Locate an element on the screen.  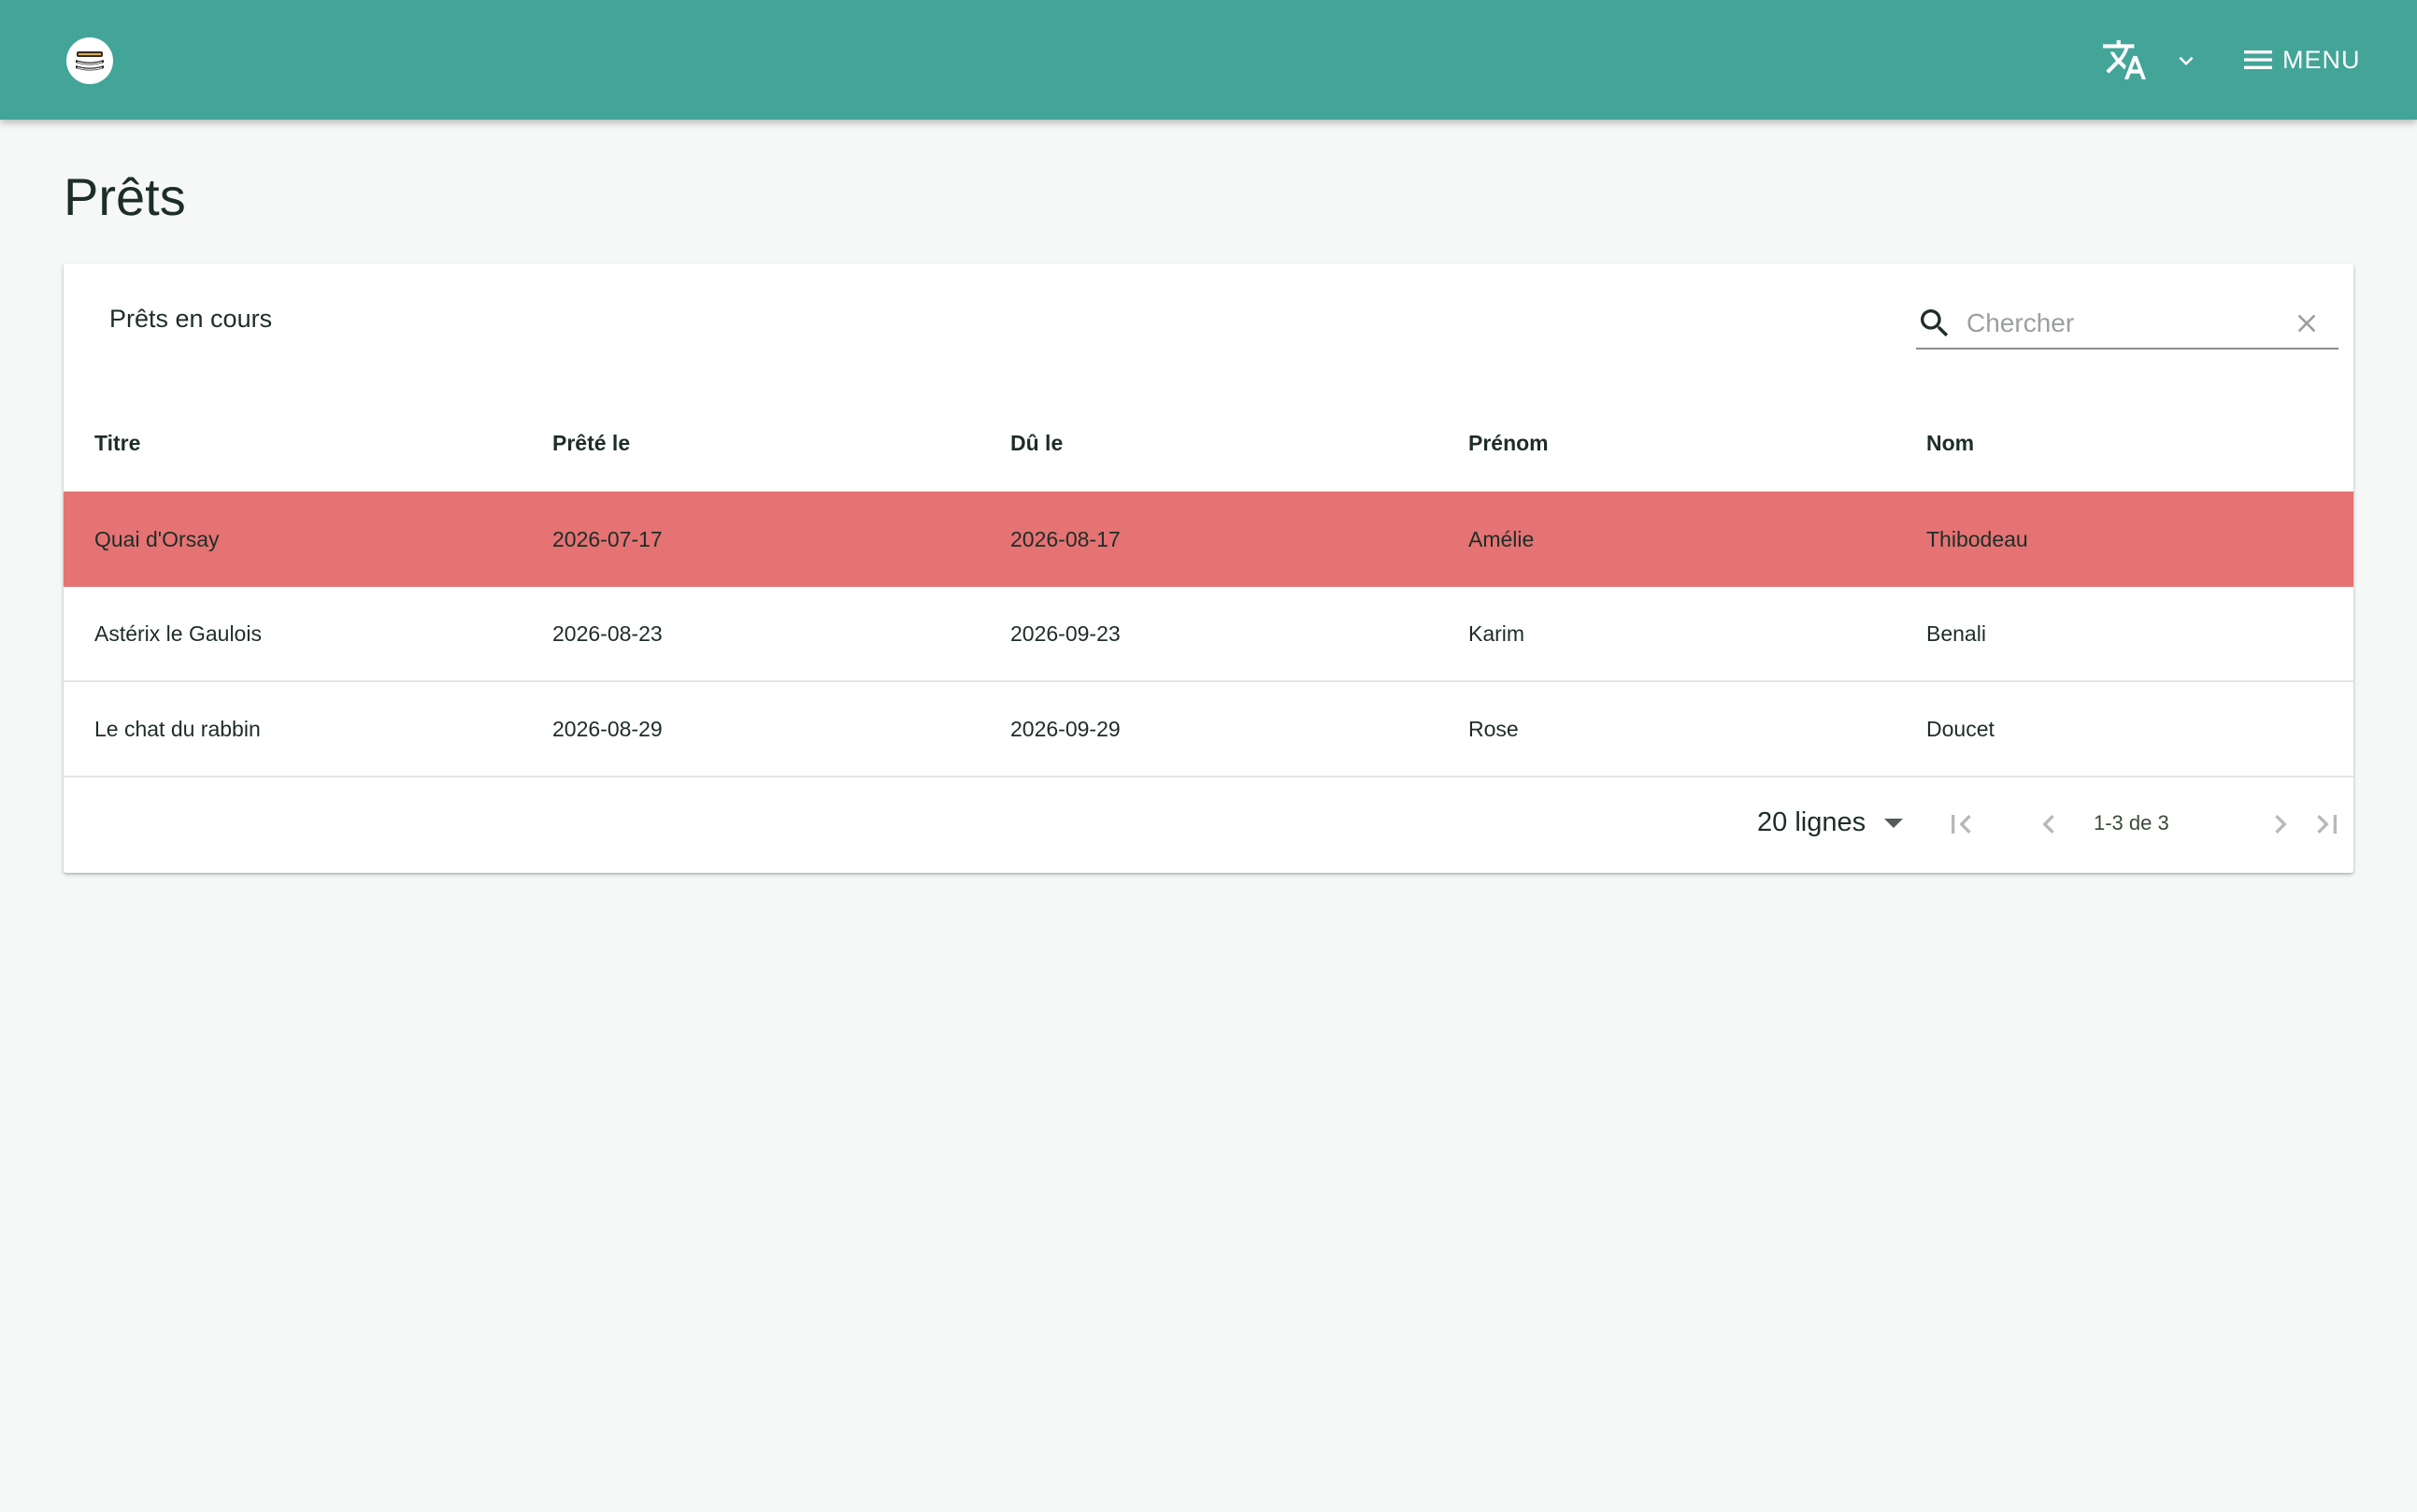
column-header-du-le: Dû le is located at coordinates (1208, 443).